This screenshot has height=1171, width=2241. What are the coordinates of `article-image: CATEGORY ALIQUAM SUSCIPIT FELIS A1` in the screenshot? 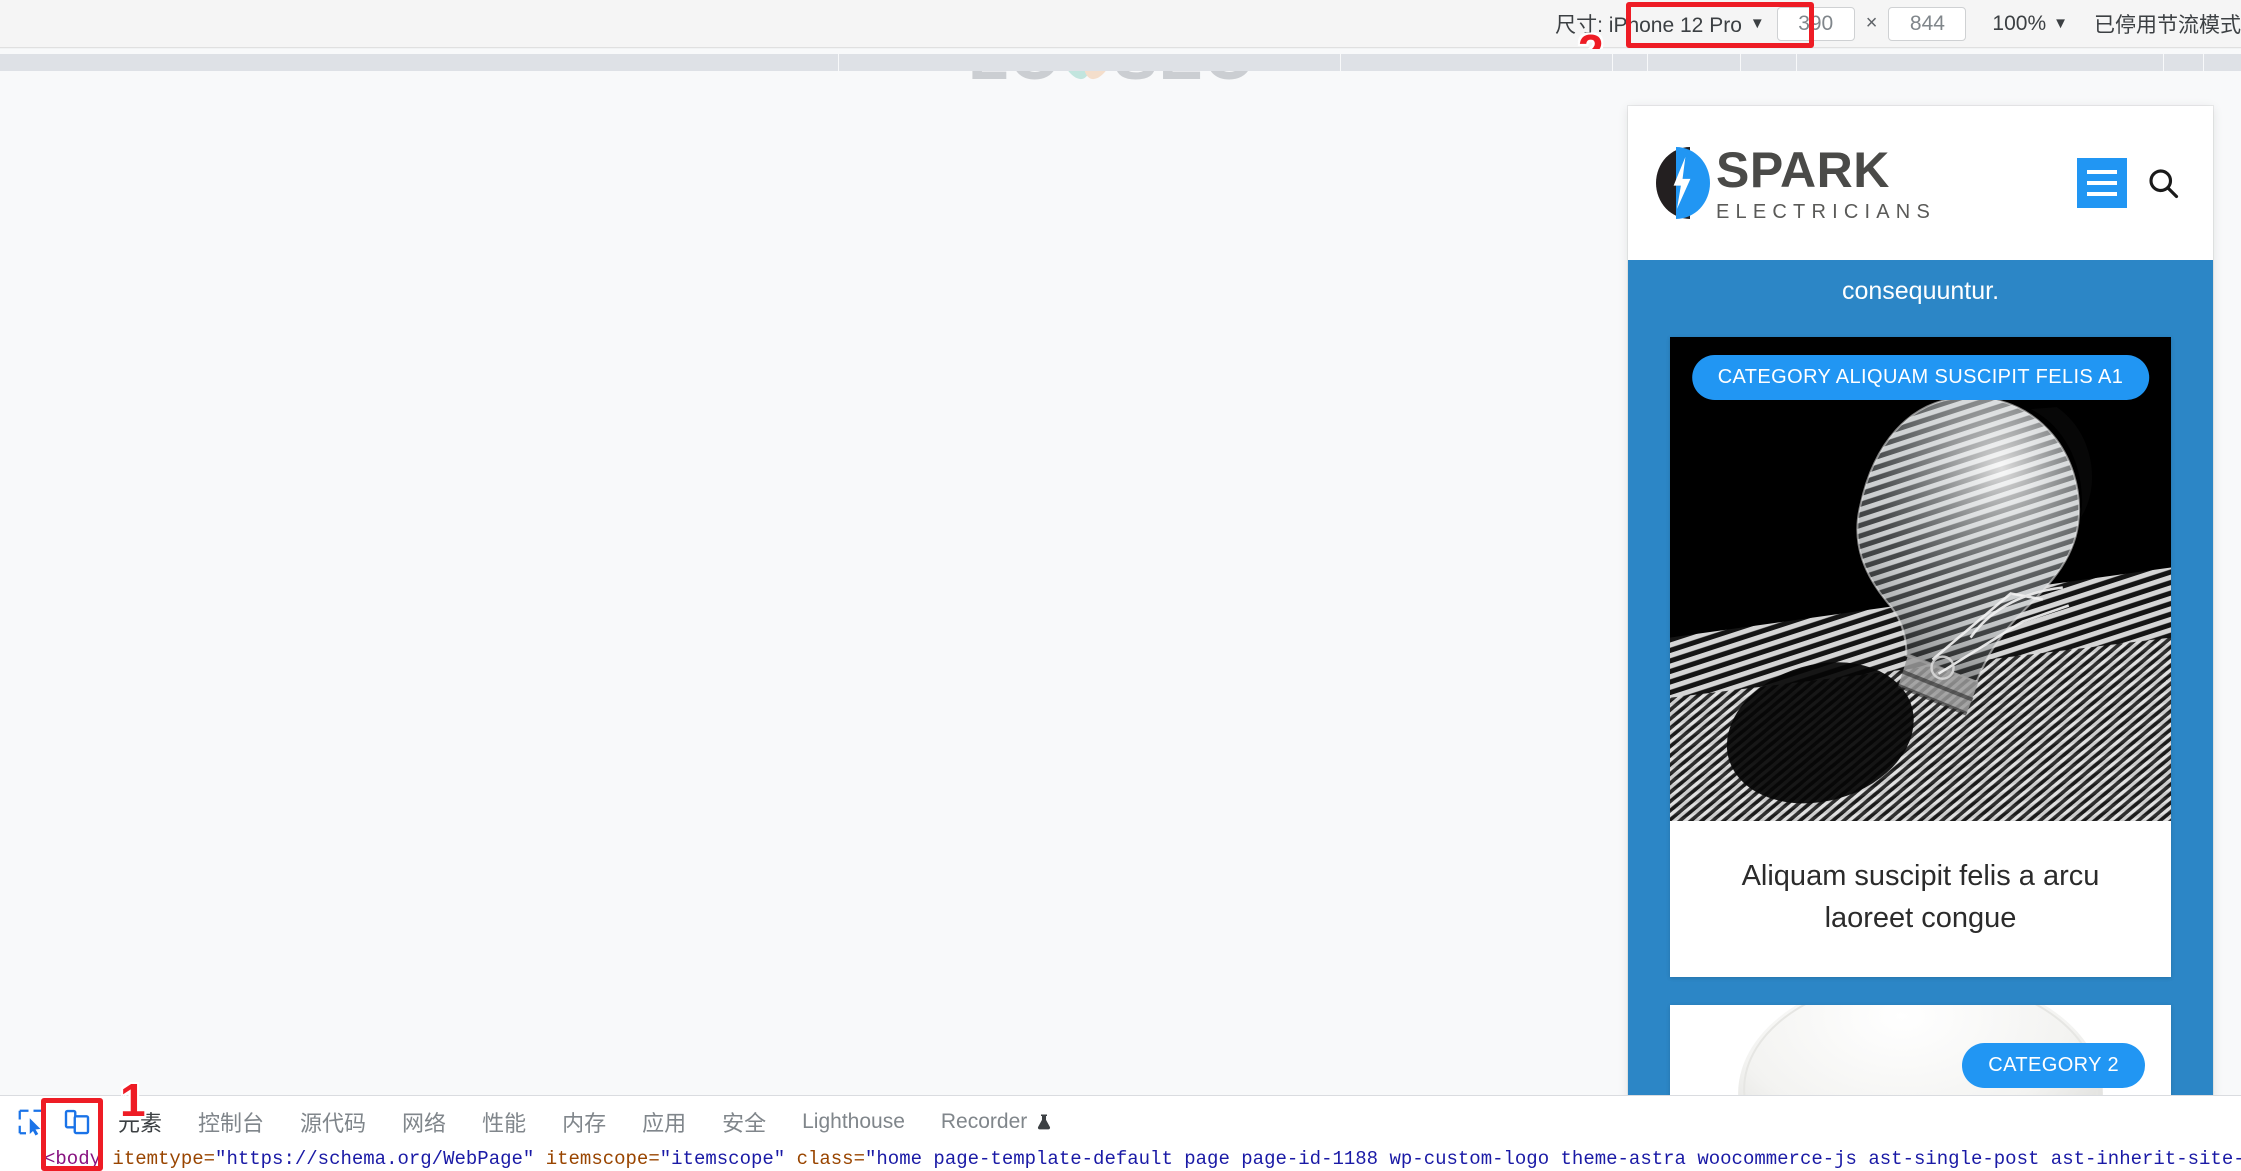 It's located at (1920, 579).